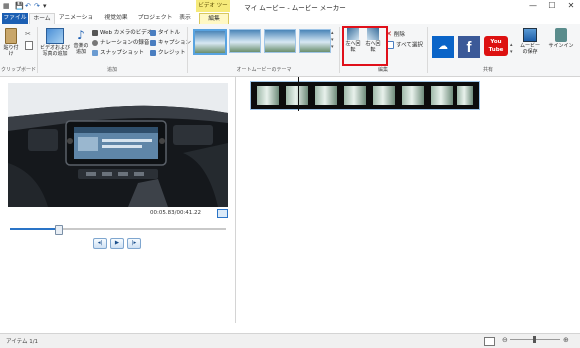 The height and width of the screenshot is (348, 580). I want to click on rotate-highlight-box, so click(365, 46).